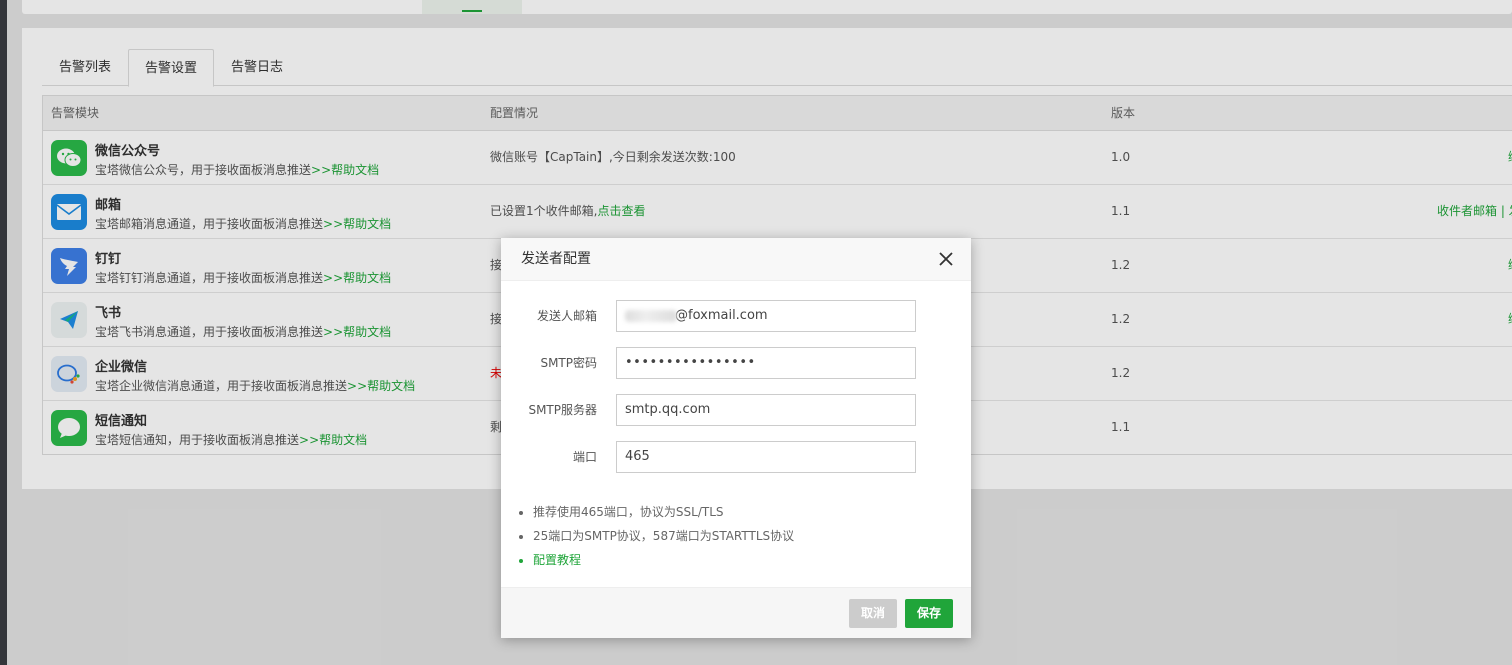 The image size is (1512, 665). What do you see at coordinates (663, 536) in the screenshot?
I see `tip-item: 25端口为SMTP协议，587端口为STARTTLS协议` at bounding box center [663, 536].